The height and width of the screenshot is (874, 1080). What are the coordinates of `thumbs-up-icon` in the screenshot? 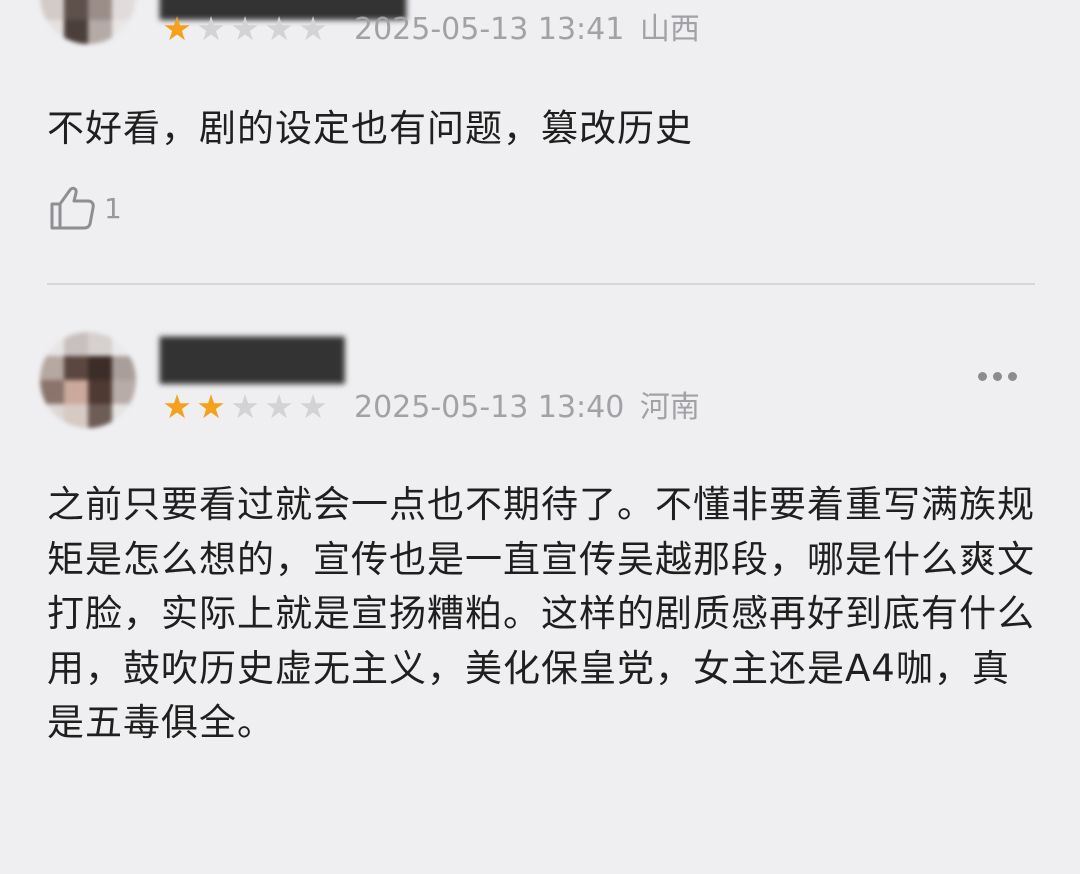 It's located at (72, 208).